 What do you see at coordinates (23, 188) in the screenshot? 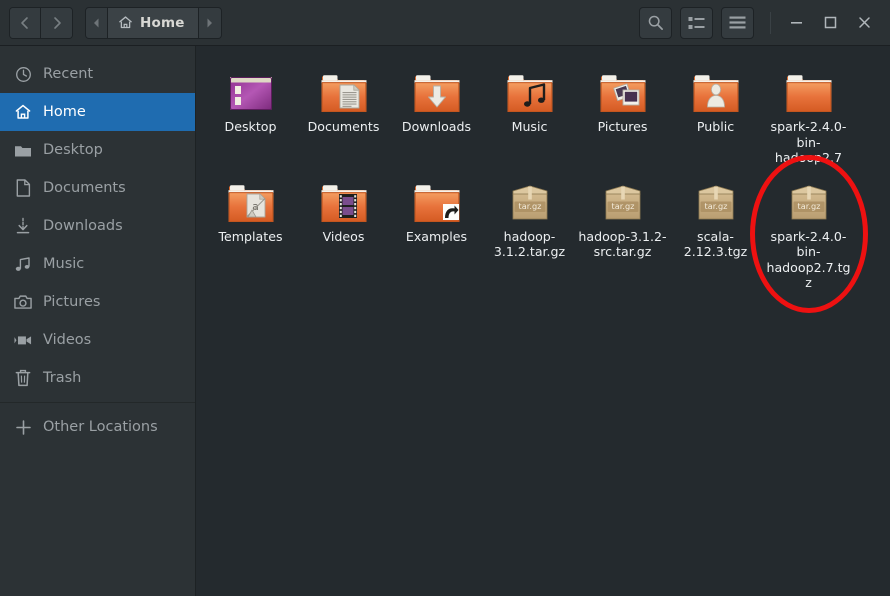
I see `document-icon` at bounding box center [23, 188].